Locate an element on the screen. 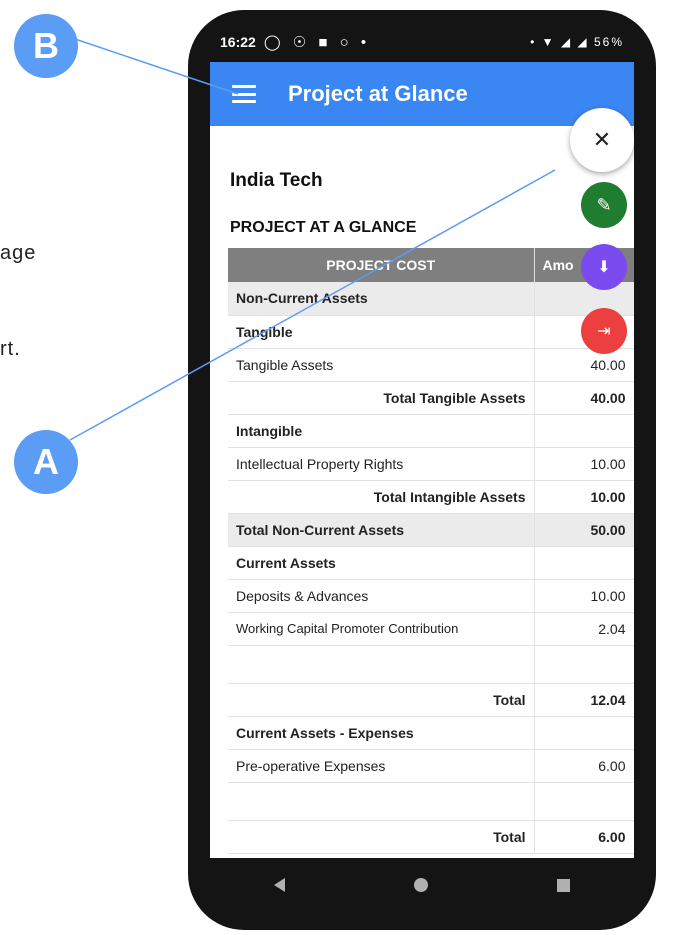 The image size is (678, 935). callout-a: A is located at coordinates (46, 462).